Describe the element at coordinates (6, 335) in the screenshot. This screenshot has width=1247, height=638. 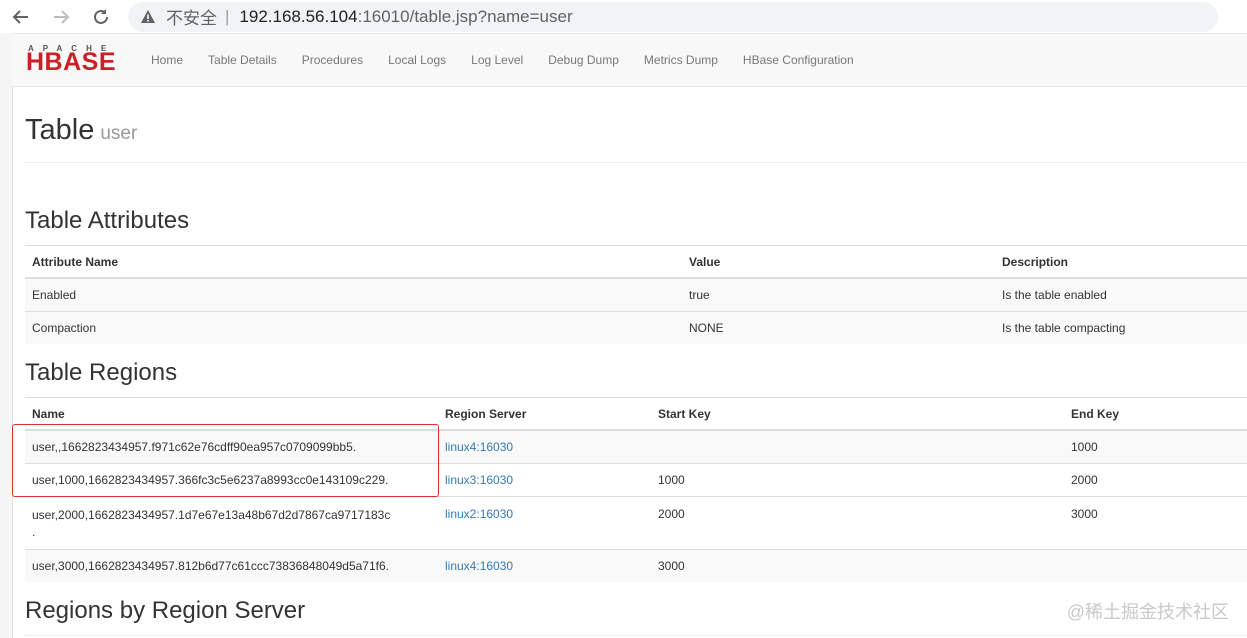
I see `left-scrollbar` at that location.